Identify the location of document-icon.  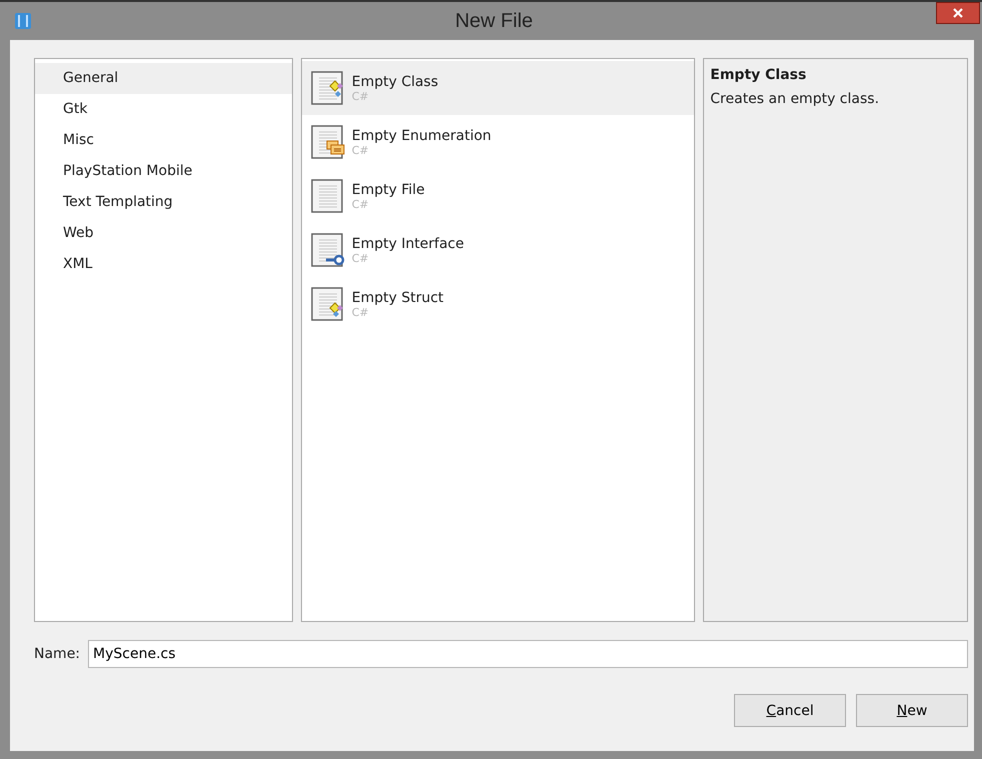
(328, 196).